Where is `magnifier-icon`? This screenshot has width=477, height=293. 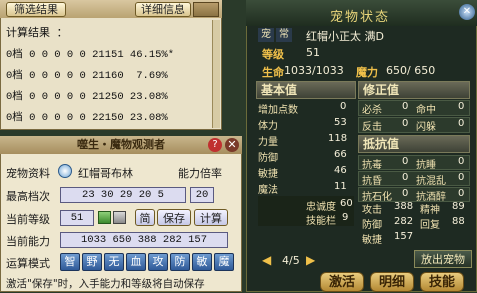 magnifier-icon is located at coordinates (65, 171).